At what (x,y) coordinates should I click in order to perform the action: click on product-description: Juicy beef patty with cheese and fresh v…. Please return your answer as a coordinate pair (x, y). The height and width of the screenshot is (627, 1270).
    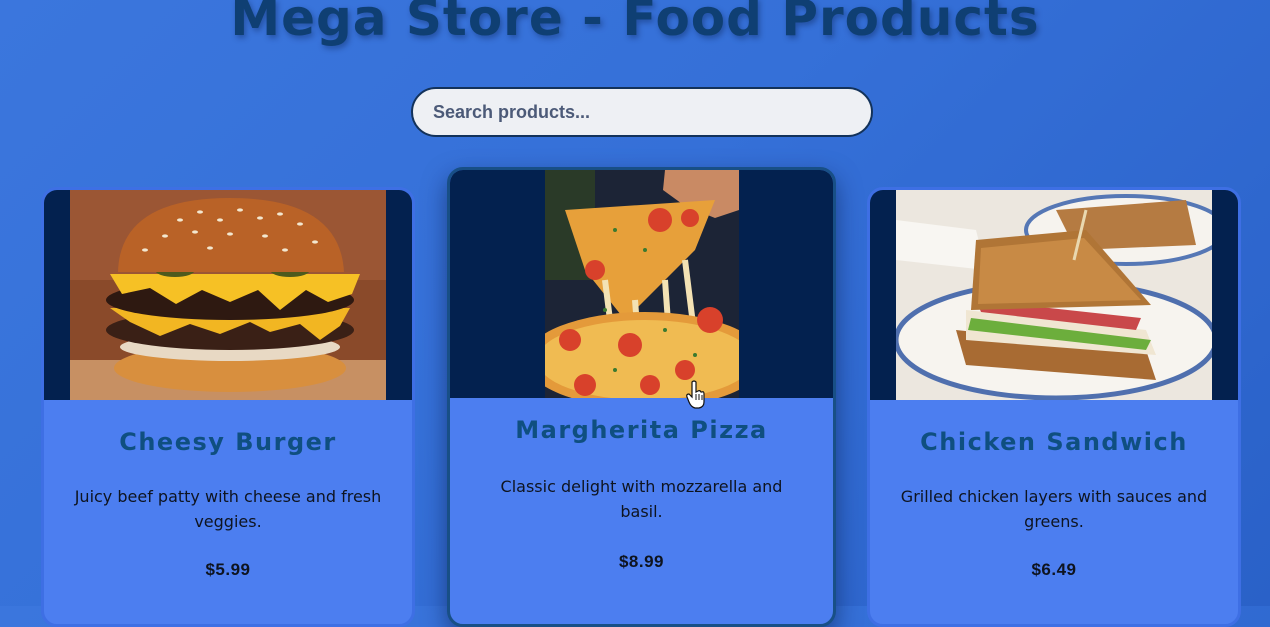
    Looking at the image, I should click on (228, 509).